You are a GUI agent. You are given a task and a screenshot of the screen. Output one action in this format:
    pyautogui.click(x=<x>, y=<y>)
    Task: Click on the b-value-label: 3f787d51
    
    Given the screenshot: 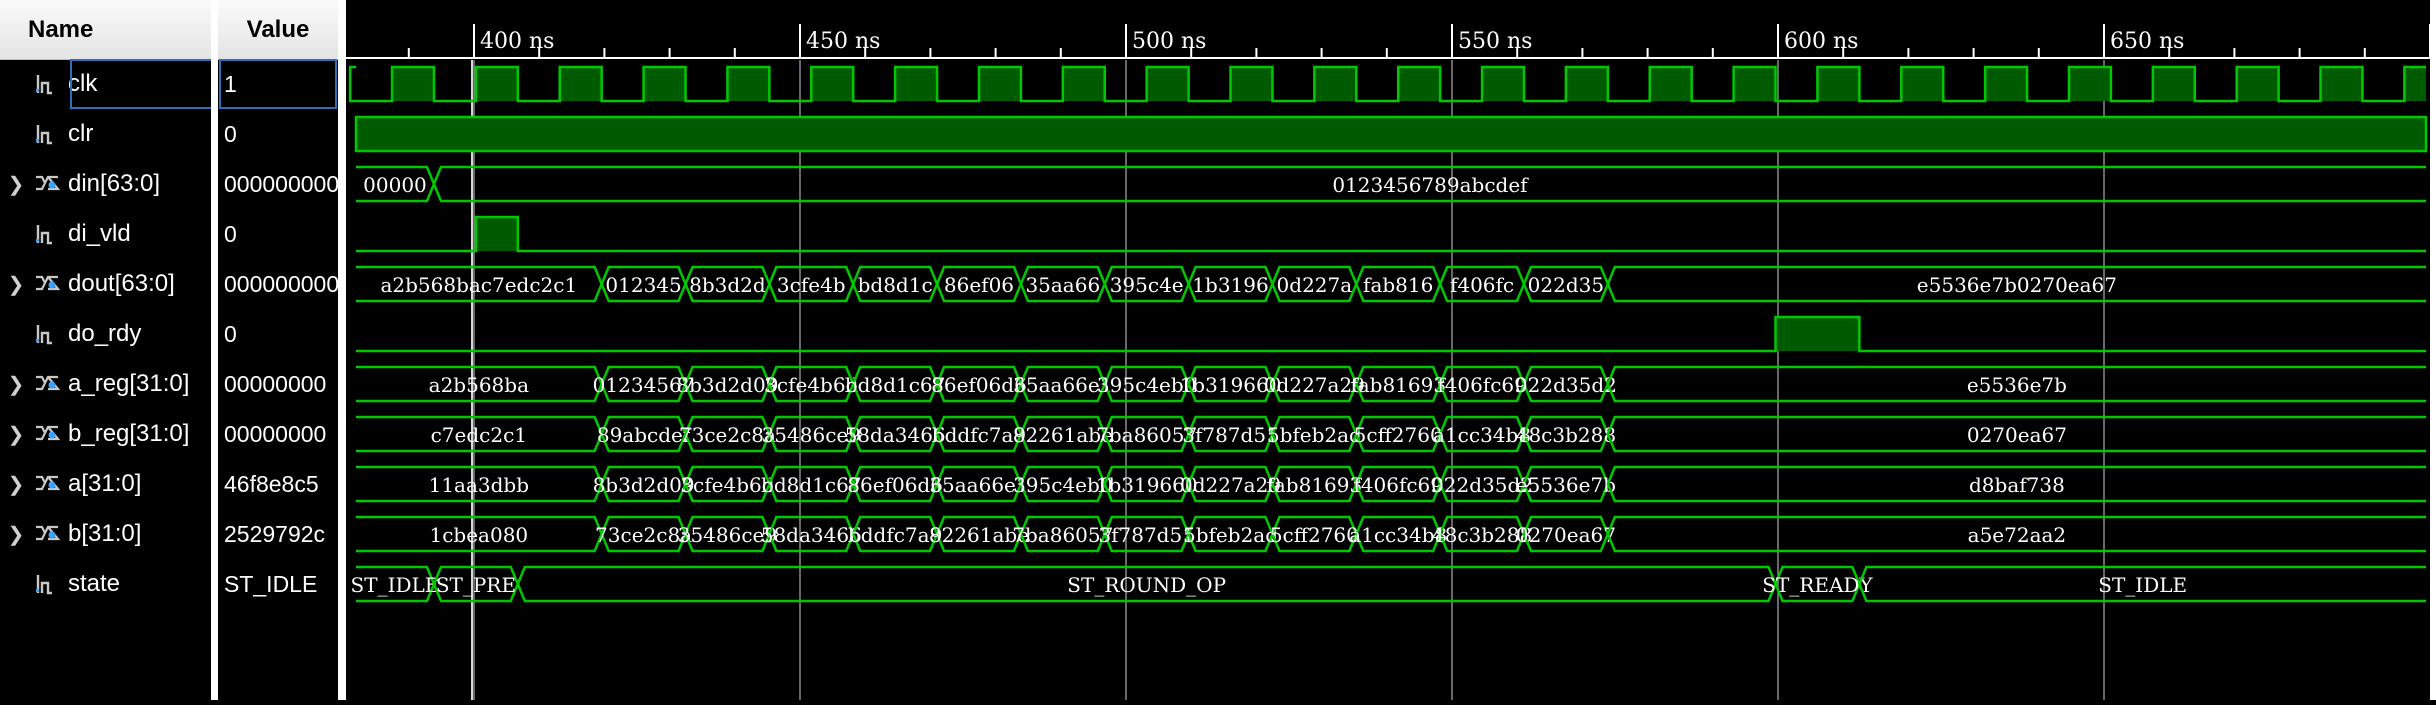 What is the action you would take?
    pyautogui.click(x=1146, y=535)
    